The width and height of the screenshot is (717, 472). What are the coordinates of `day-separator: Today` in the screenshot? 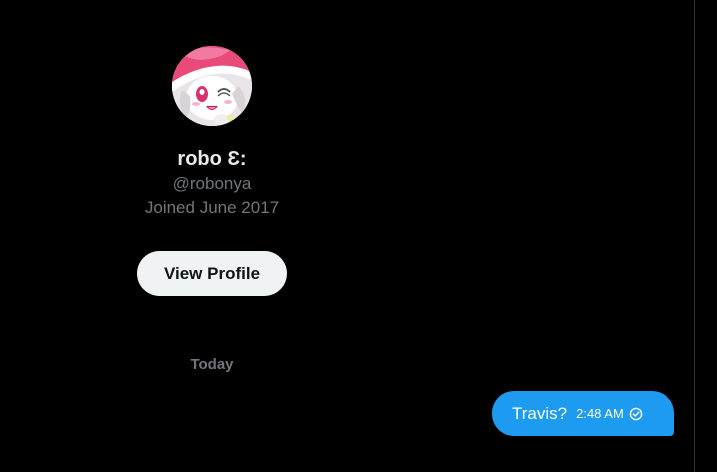 It's located at (212, 364).